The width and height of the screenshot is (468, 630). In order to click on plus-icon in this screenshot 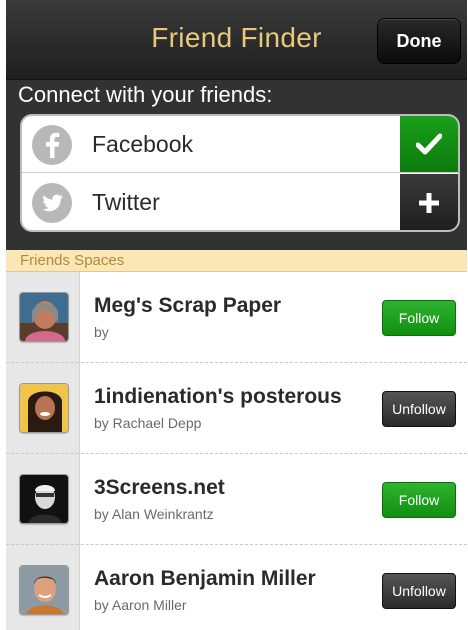, I will do `click(429, 202)`.